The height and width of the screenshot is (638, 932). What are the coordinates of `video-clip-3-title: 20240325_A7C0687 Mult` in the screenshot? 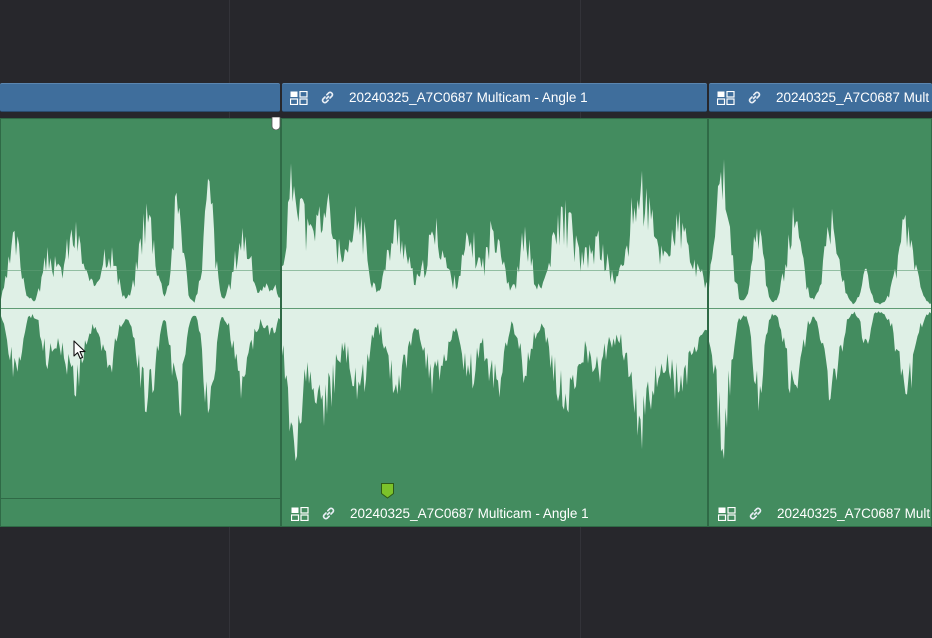 It's located at (853, 97).